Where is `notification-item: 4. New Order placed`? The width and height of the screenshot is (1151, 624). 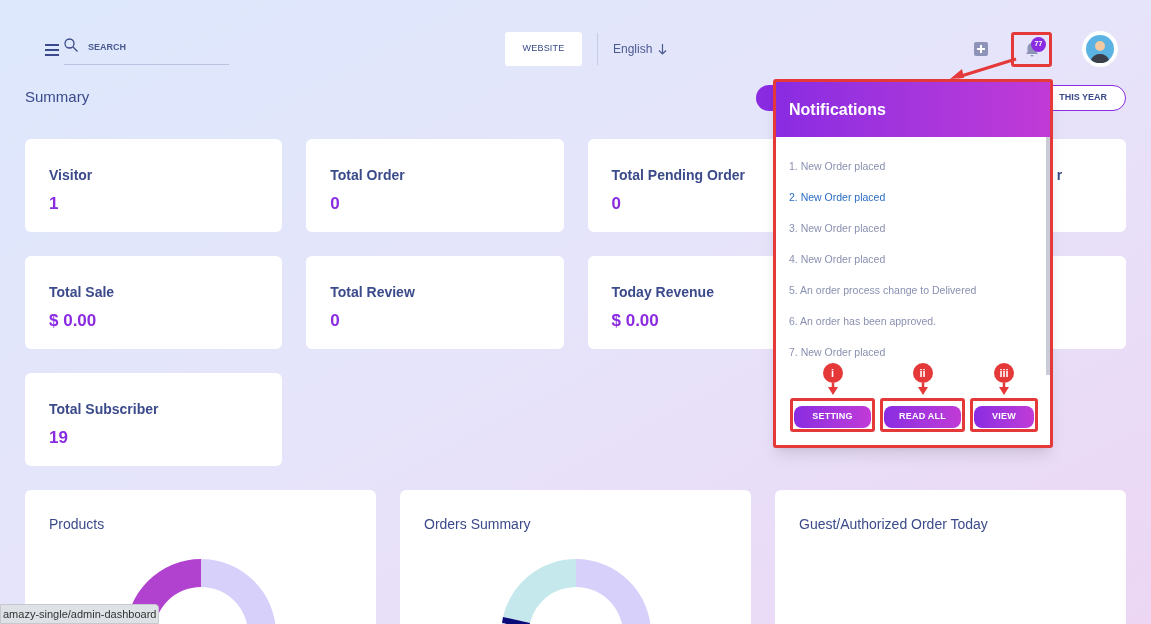 notification-item: 4. New Order placed is located at coordinates (837, 260).